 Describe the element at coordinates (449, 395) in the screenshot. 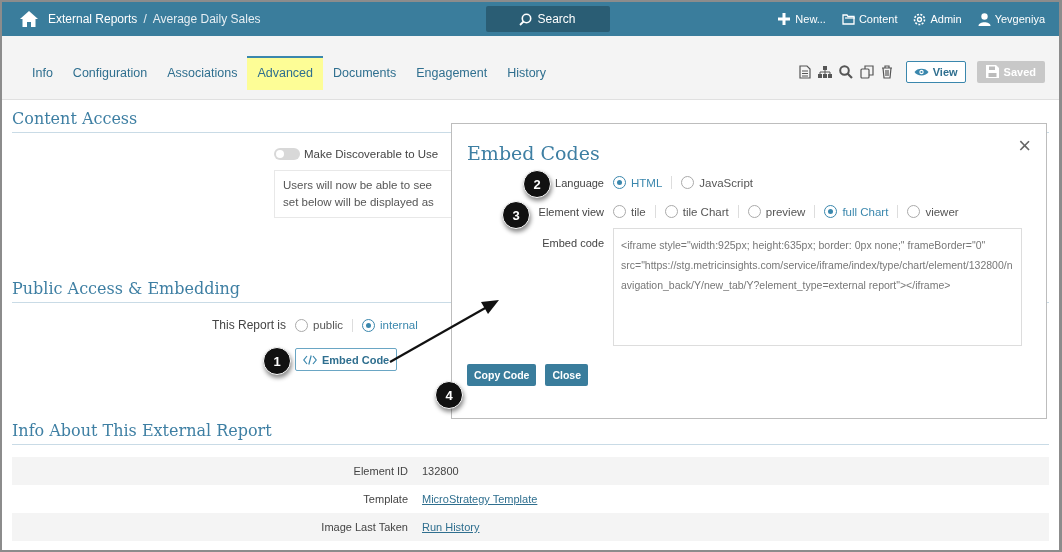

I see `step-number: 4` at that location.